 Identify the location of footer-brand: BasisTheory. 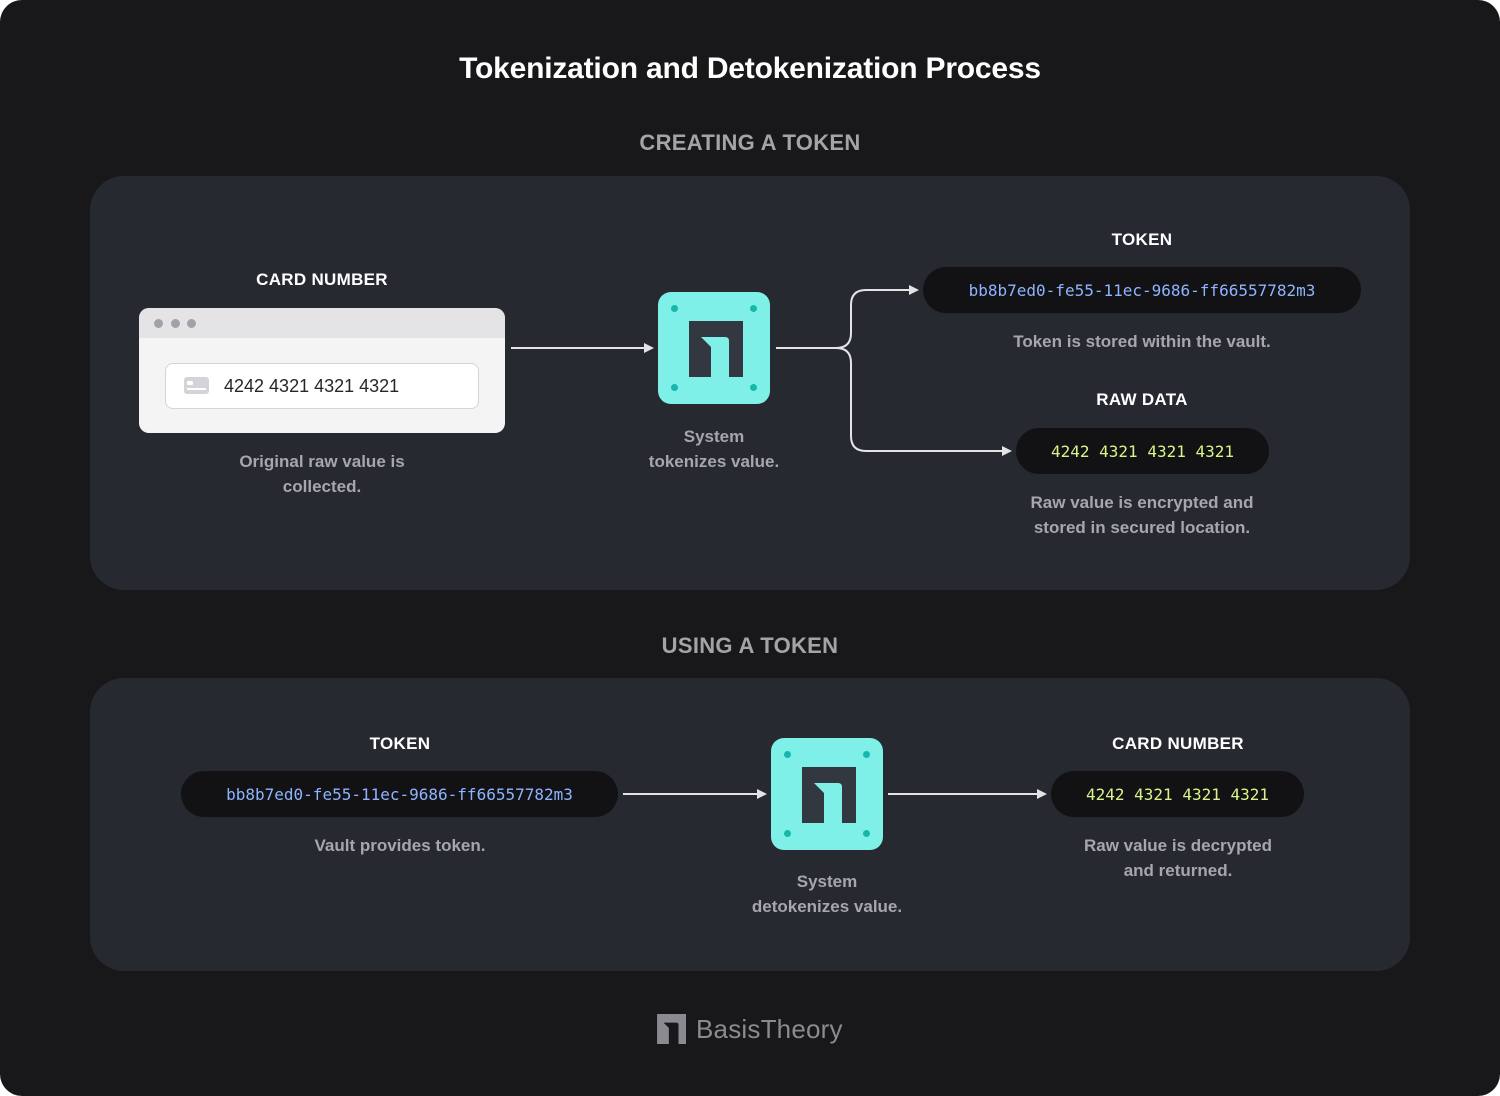
(756, 1029).